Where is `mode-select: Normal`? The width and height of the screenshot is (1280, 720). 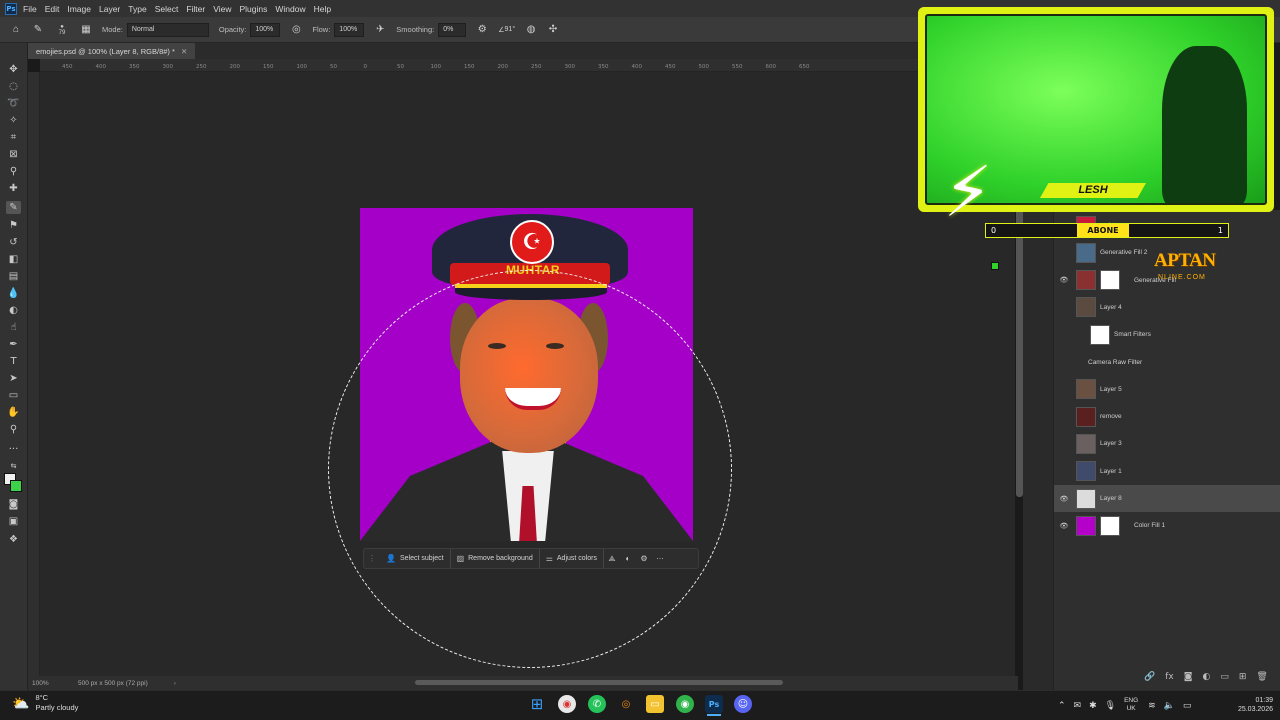
mode-select: Normal is located at coordinates (167, 29).